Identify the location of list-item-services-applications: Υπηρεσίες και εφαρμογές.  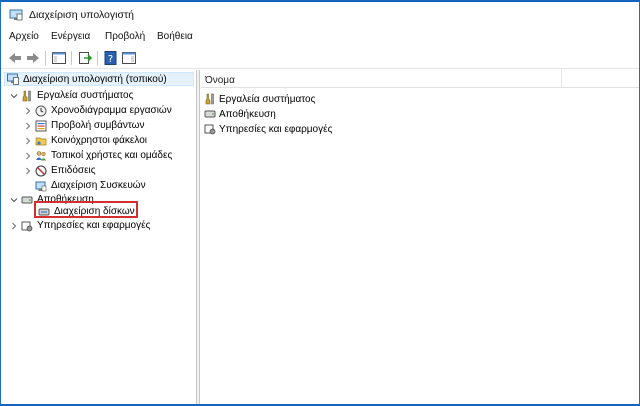
(268, 129).